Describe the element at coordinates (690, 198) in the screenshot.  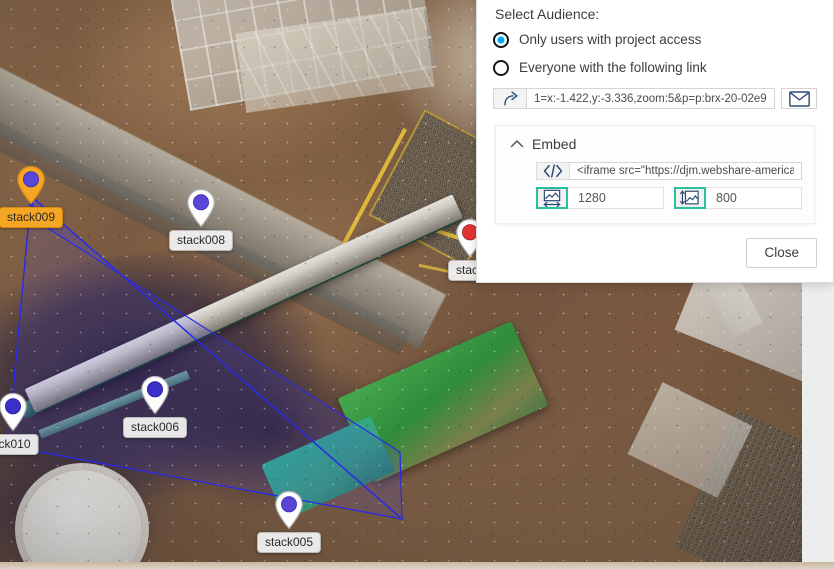
I see `image-height-icon` at that location.